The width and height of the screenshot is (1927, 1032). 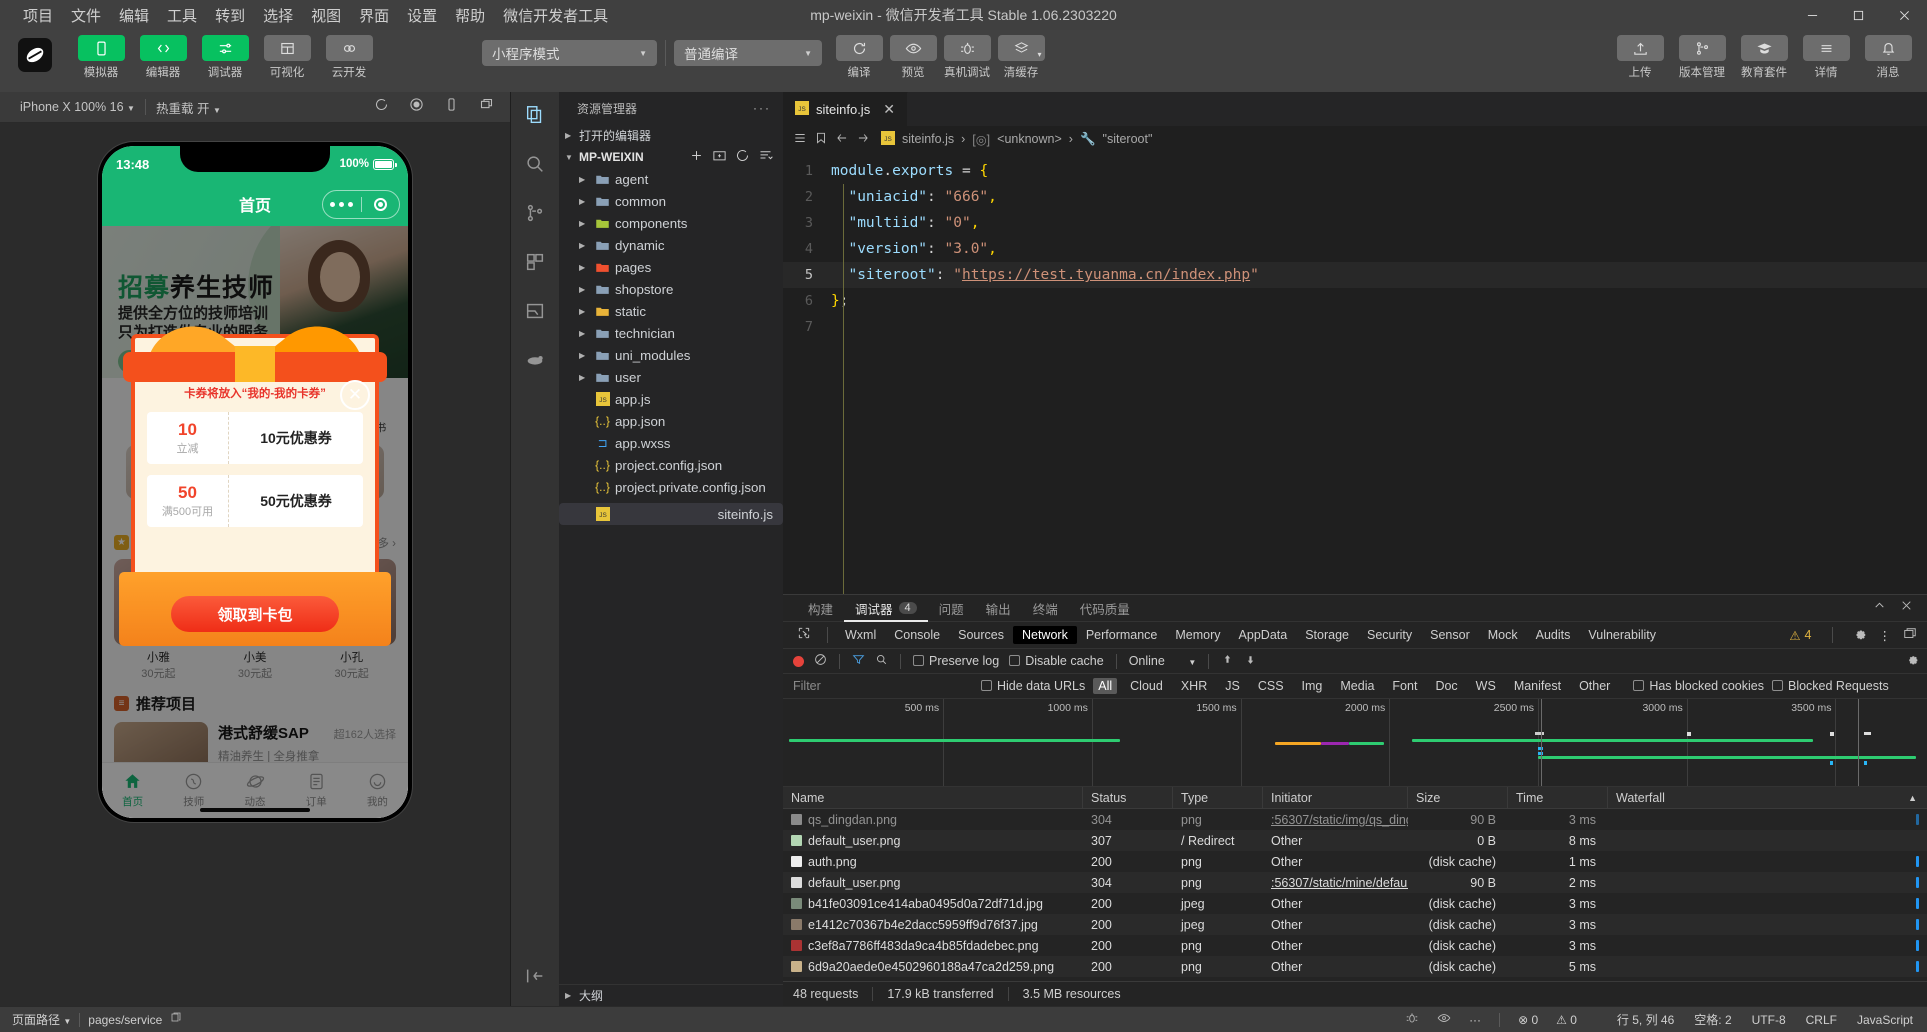 What do you see at coordinates (287, 57) in the screenshot?
I see `toolbar-button-visualization: 可视化` at bounding box center [287, 57].